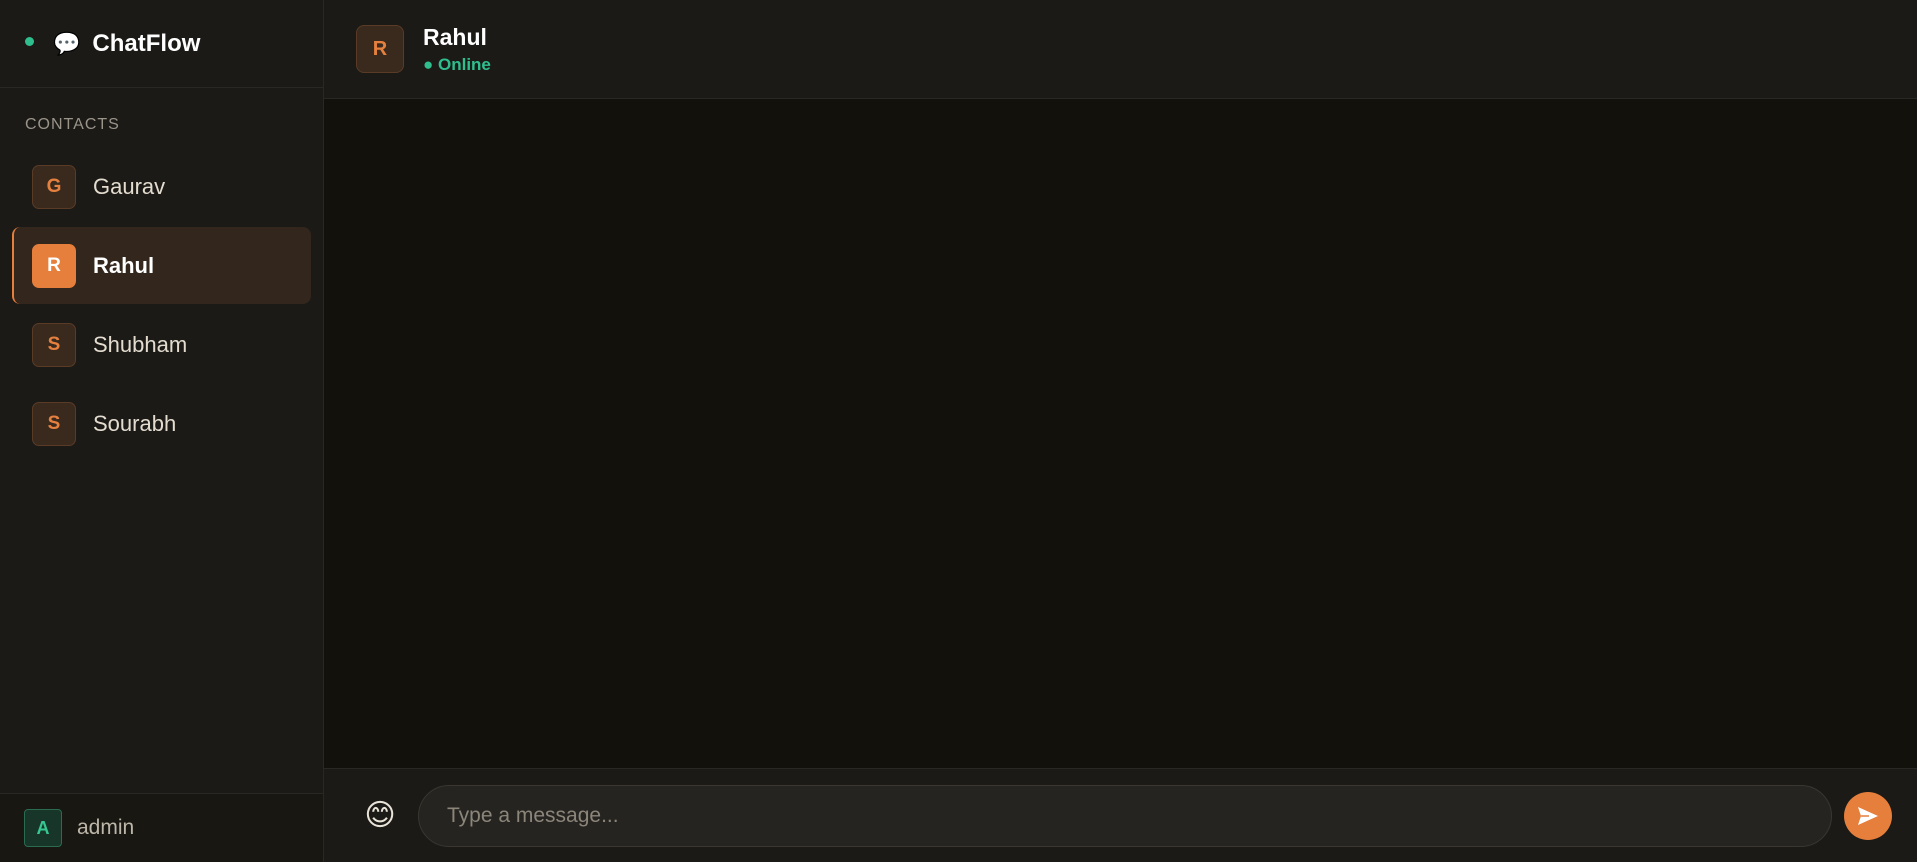 The width and height of the screenshot is (1917, 862). What do you see at coordinates (135, 423) in the screenshot?
I see `contact-name: Sourabh` at bounding box center [135, 423].